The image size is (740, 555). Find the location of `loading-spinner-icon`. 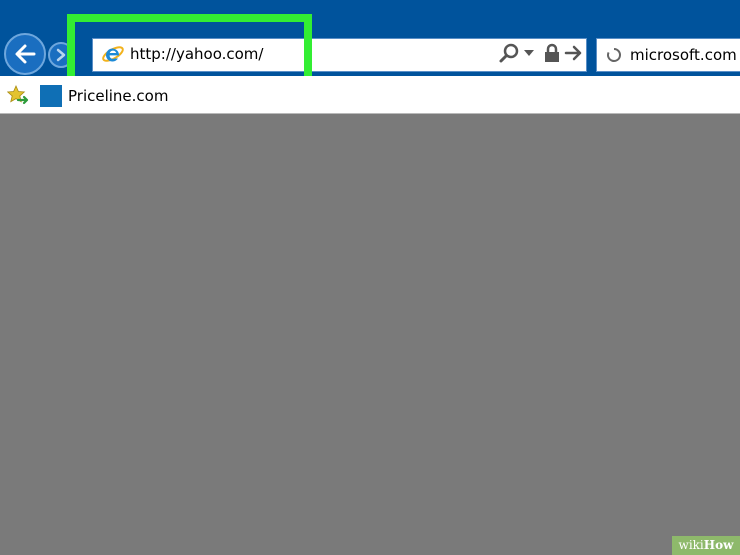

loading-spinner-icon is located at coordinates (614, 55).